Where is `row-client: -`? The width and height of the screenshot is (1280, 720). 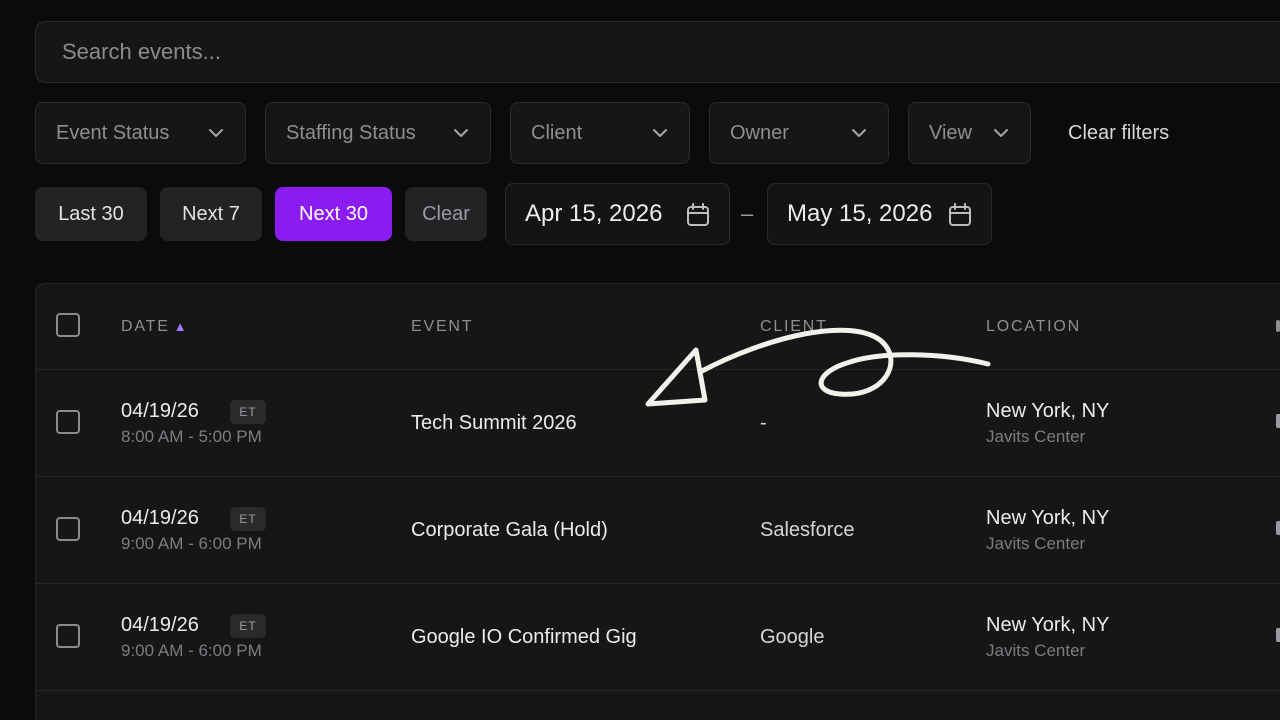 row-client: - is located at coordinates (763, 423).